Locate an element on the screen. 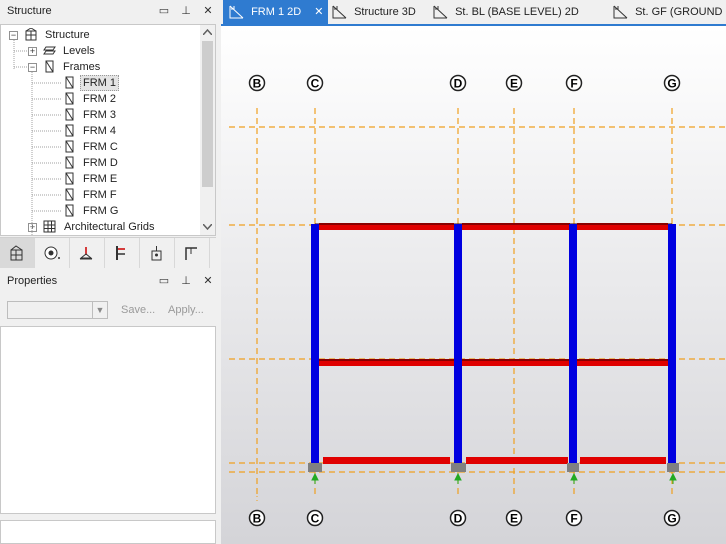 The height and width of the screenshot is (544, 726). grid-bubble-top-b: B is located at coordinates (257, 83).